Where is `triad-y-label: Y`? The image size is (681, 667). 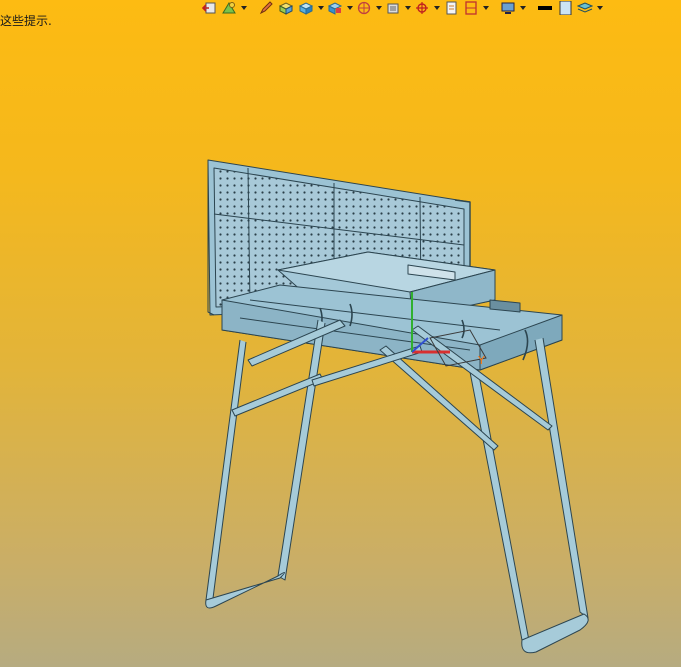 triad-y-label: Y is located at coordinates (481, 360).